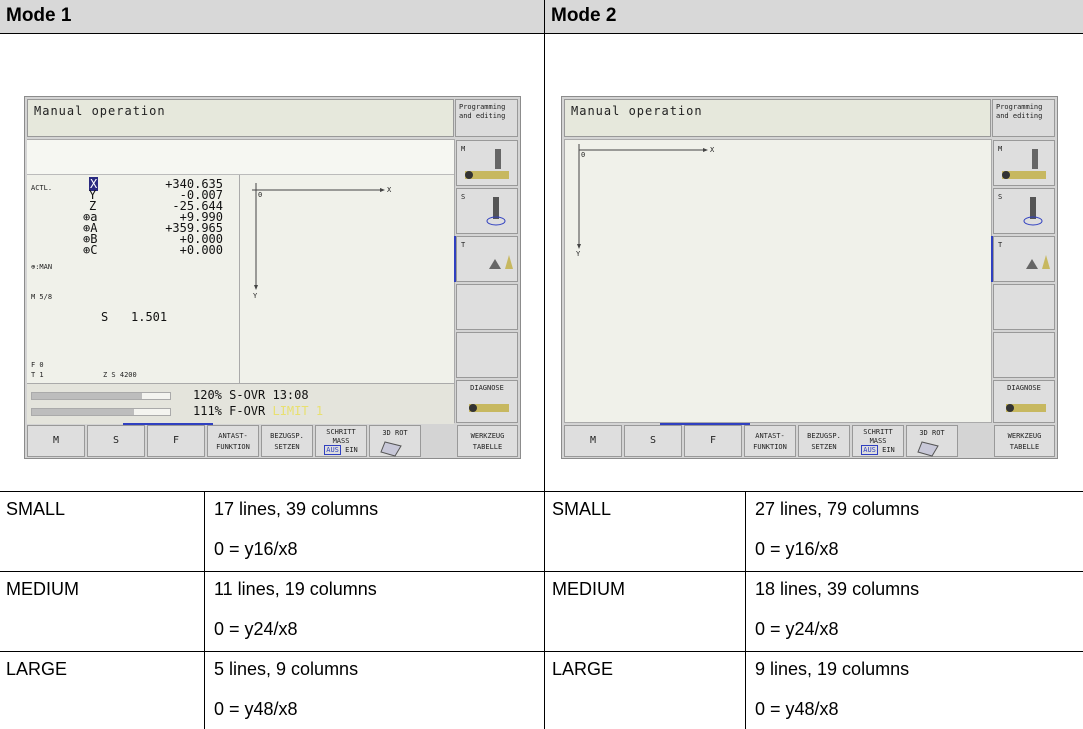 Image resolution: width=1083 pixels, height=729 pixels. Describe the element at coordinates (42, 267) in the screenshot. I see `man-label: ⊕:MAN` at that location.